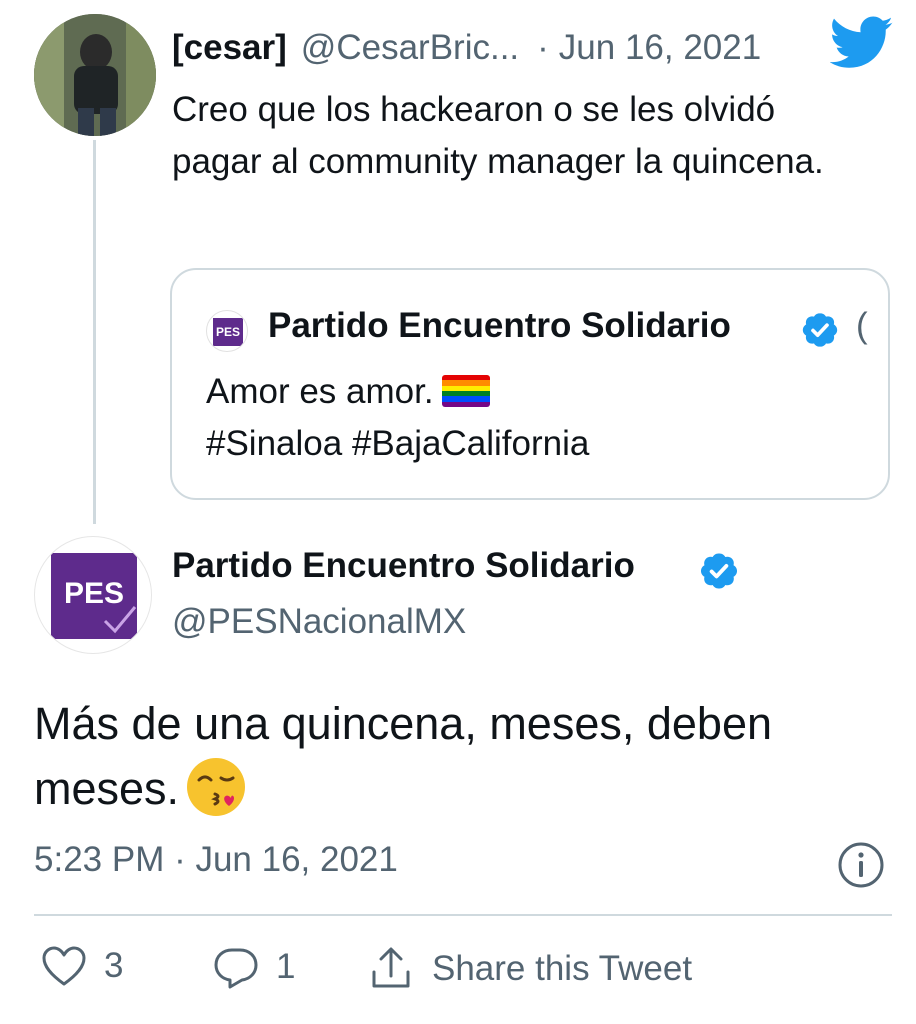  What do you see at coordinates (229, 48) in the screenshot?
I see `reply-author-name: [cesar]` at bounding box center [229, 48].